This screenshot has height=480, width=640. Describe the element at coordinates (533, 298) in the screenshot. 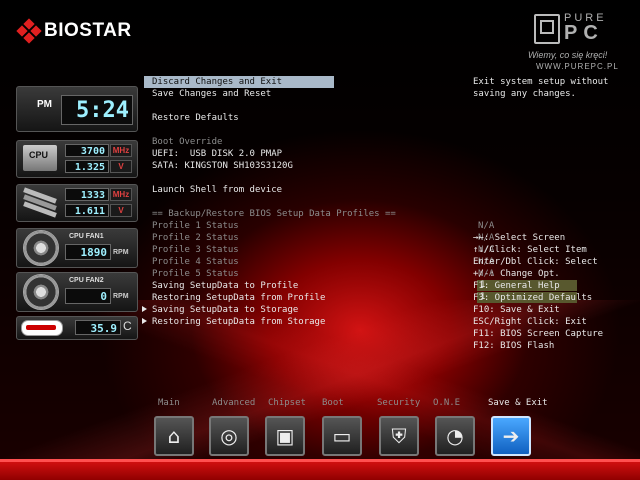

I see `key-help-optimized-defaults: F3: Optimized Defaults` at that location.